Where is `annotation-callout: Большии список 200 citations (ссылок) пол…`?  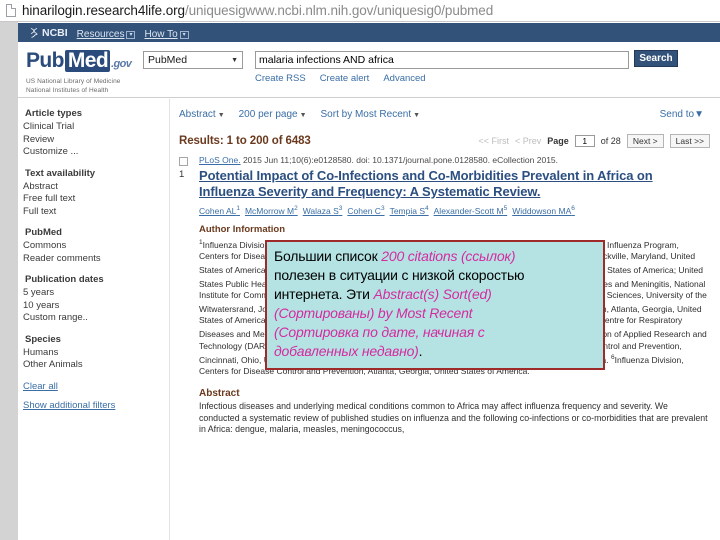 annotation-callout: Большии список 200 citations (ссылок) пол… is located at coordinates (435, 305).